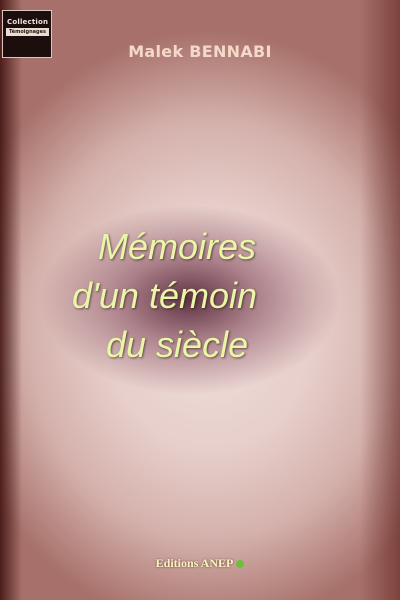  I want to click on publisher-name: Editions ANEP, so click(194, 563).